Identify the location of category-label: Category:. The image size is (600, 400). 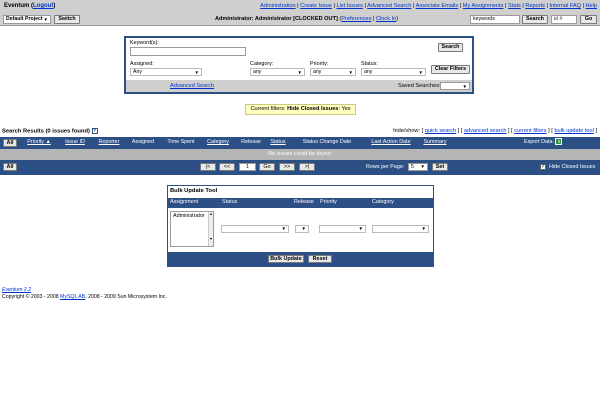
(262, 64).